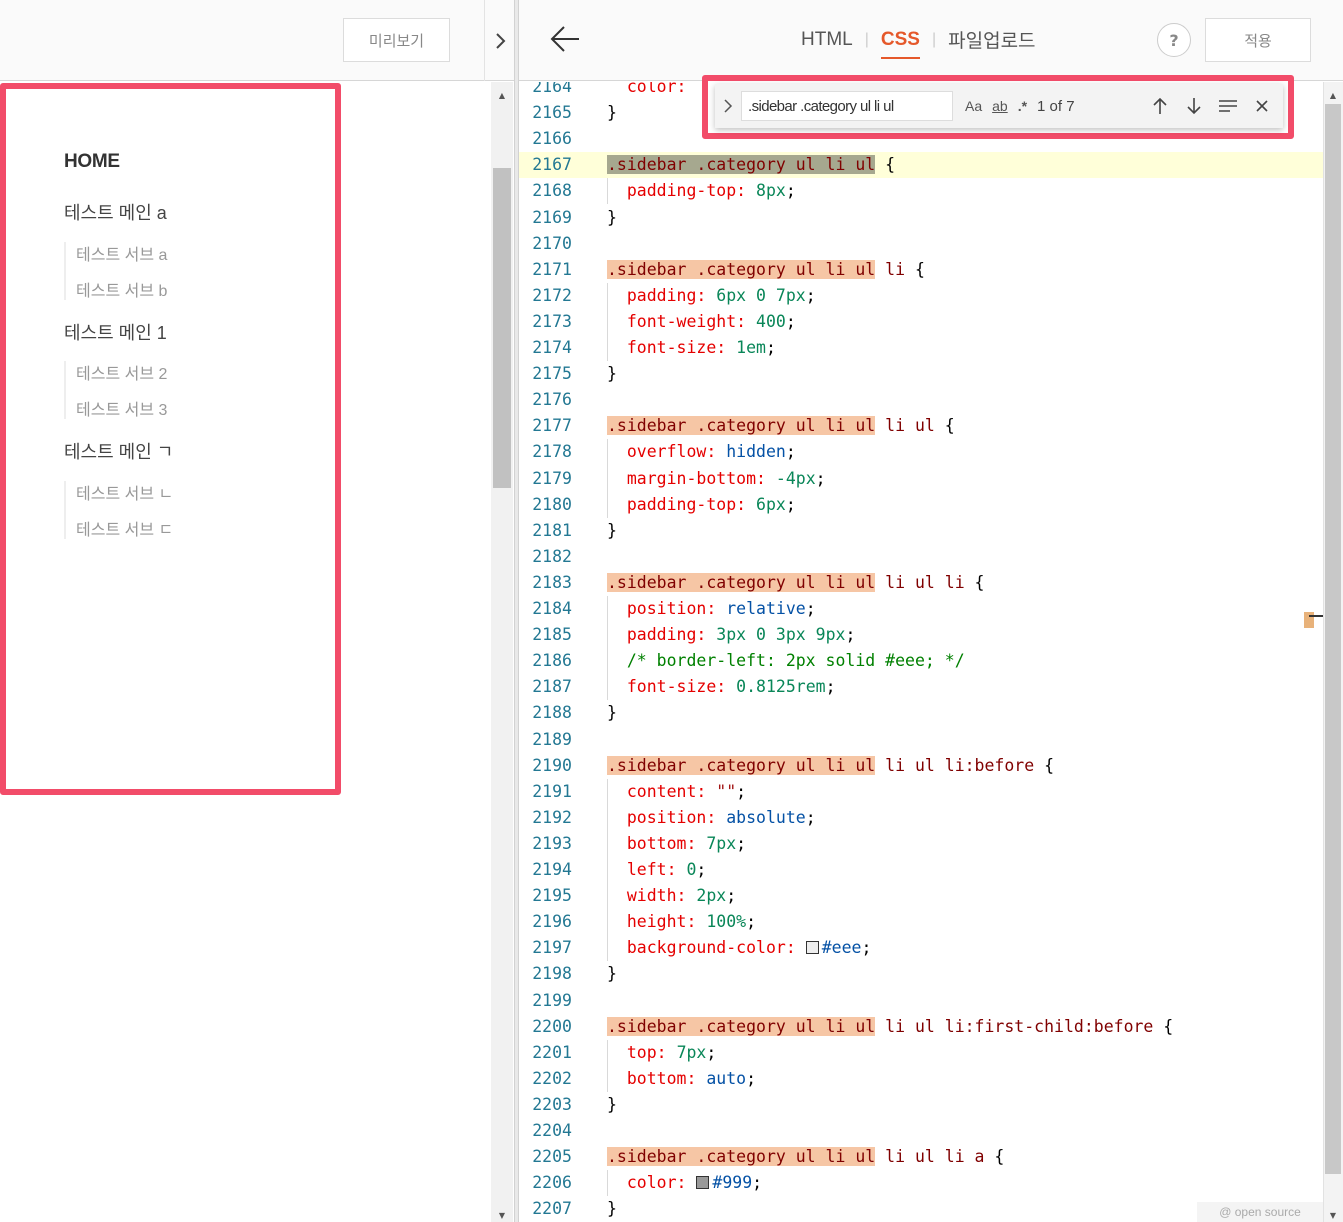 The height and width of the screenshot is (1222, 1343). What do you see at coordinates (694, 1183) in the screenshot?
I see `code-text: color: #999;` at bounding box center [694, 1183].